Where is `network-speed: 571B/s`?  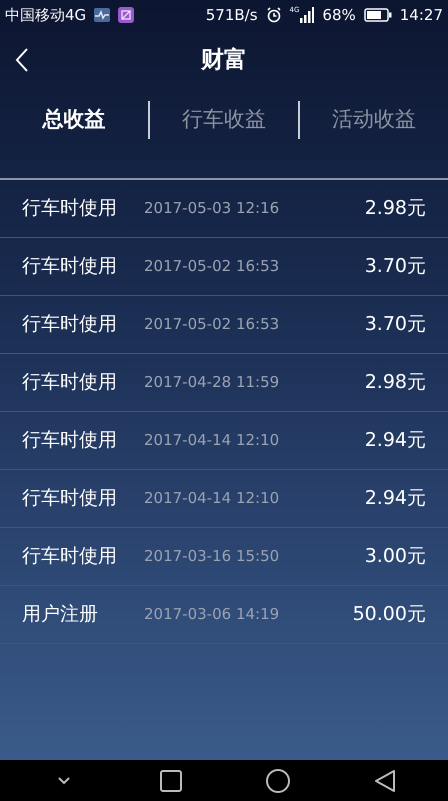
network-speed: 571B/s is located at coordinates (232, 15).